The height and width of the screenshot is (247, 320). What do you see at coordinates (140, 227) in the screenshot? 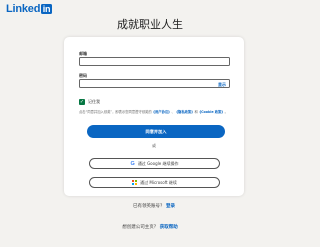
I see `company-prompt-text: 想创建公司主页？` at bounding box center [140, 227].